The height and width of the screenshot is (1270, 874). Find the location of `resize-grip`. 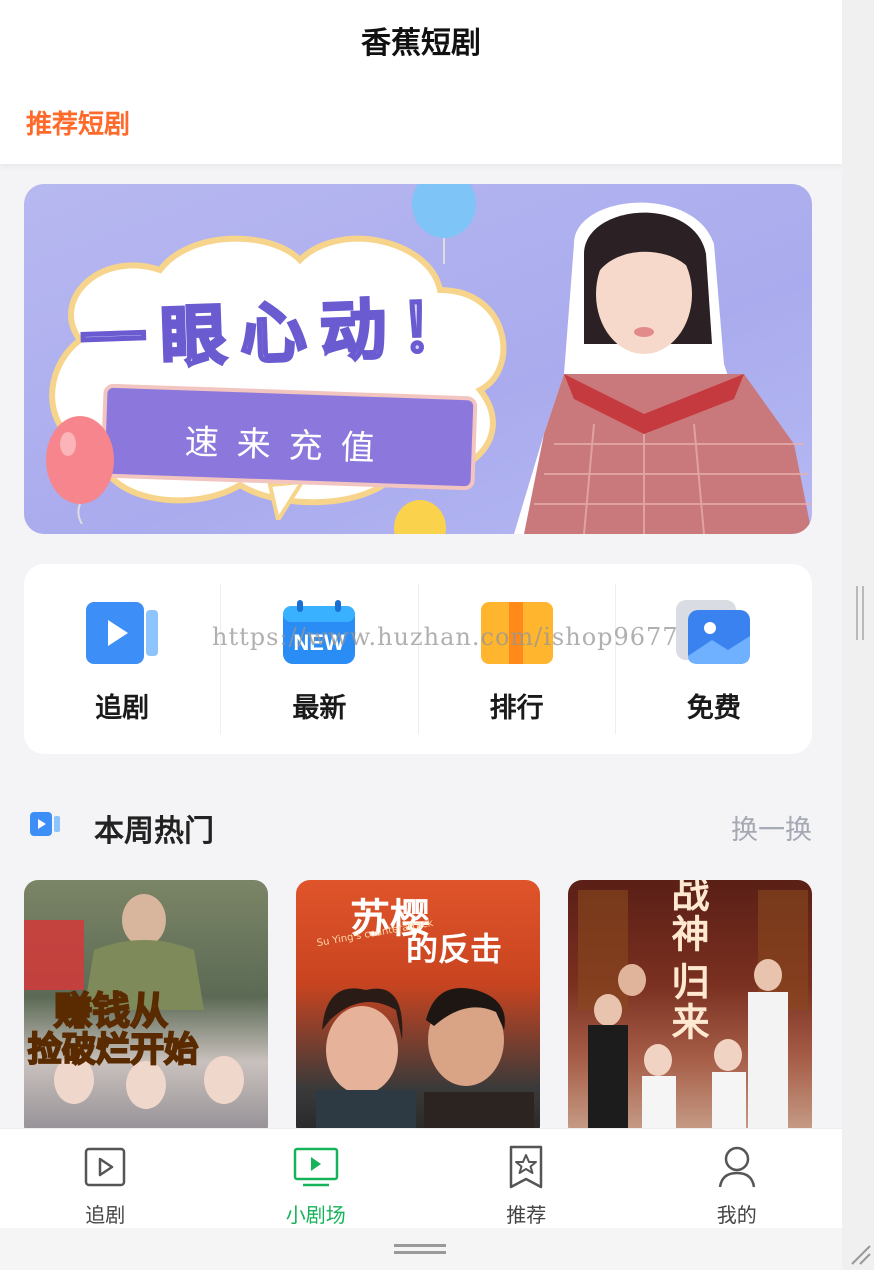

resize-grip is located at coordinates (860, 613).